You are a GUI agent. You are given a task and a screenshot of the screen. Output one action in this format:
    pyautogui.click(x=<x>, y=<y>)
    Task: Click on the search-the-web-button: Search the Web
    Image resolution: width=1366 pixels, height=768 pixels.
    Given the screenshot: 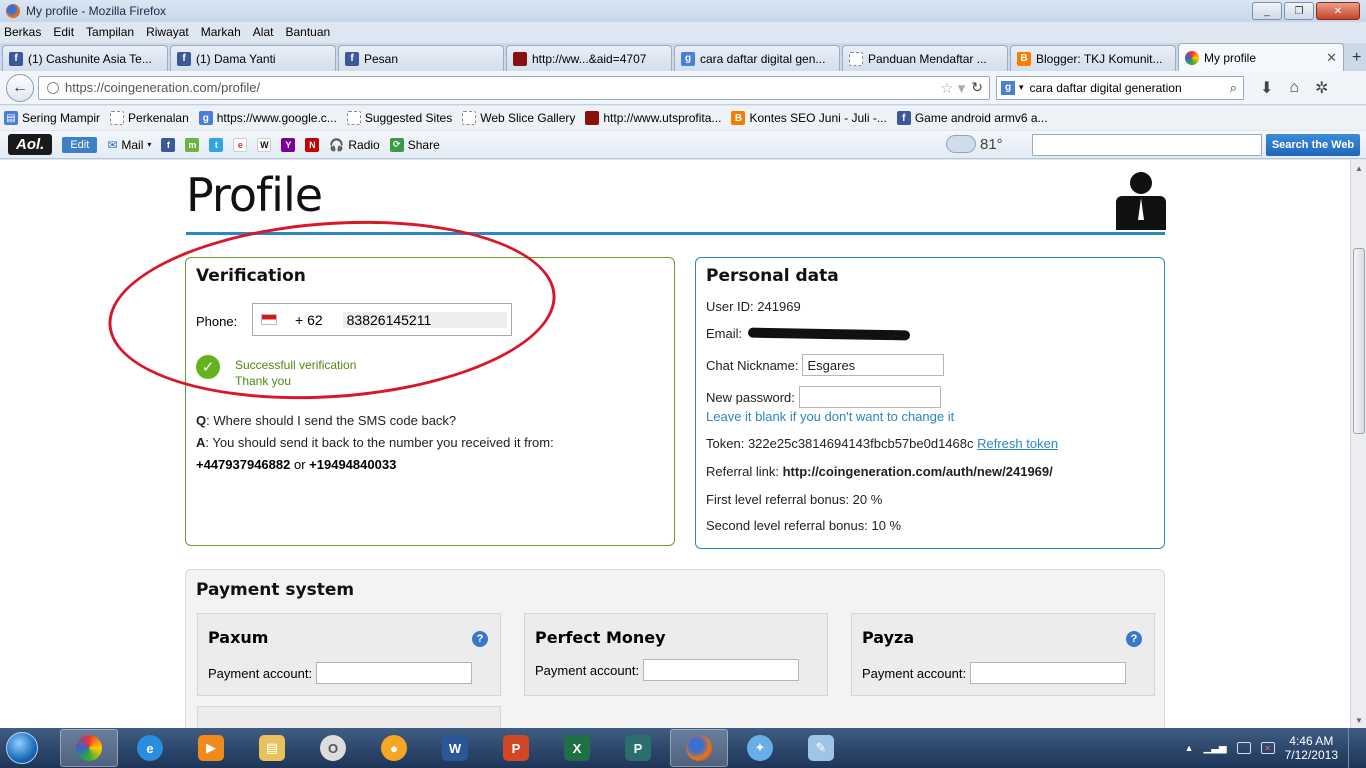 What is the action you would take?
    pyautogui.click(x=1313, y=145)
    